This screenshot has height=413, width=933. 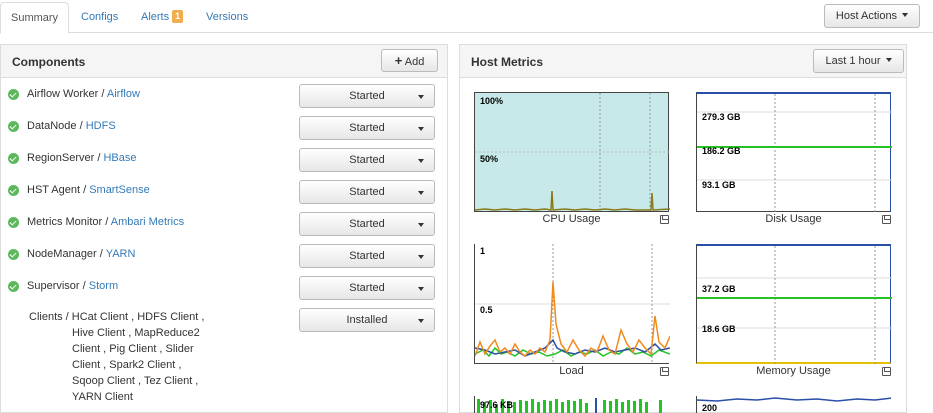 What do you see at coordinates (117, 317) in the screenshot?
I see `clients-line: Clients / HCat Client , HDFS Client ,` at bounding box center [117, 317].